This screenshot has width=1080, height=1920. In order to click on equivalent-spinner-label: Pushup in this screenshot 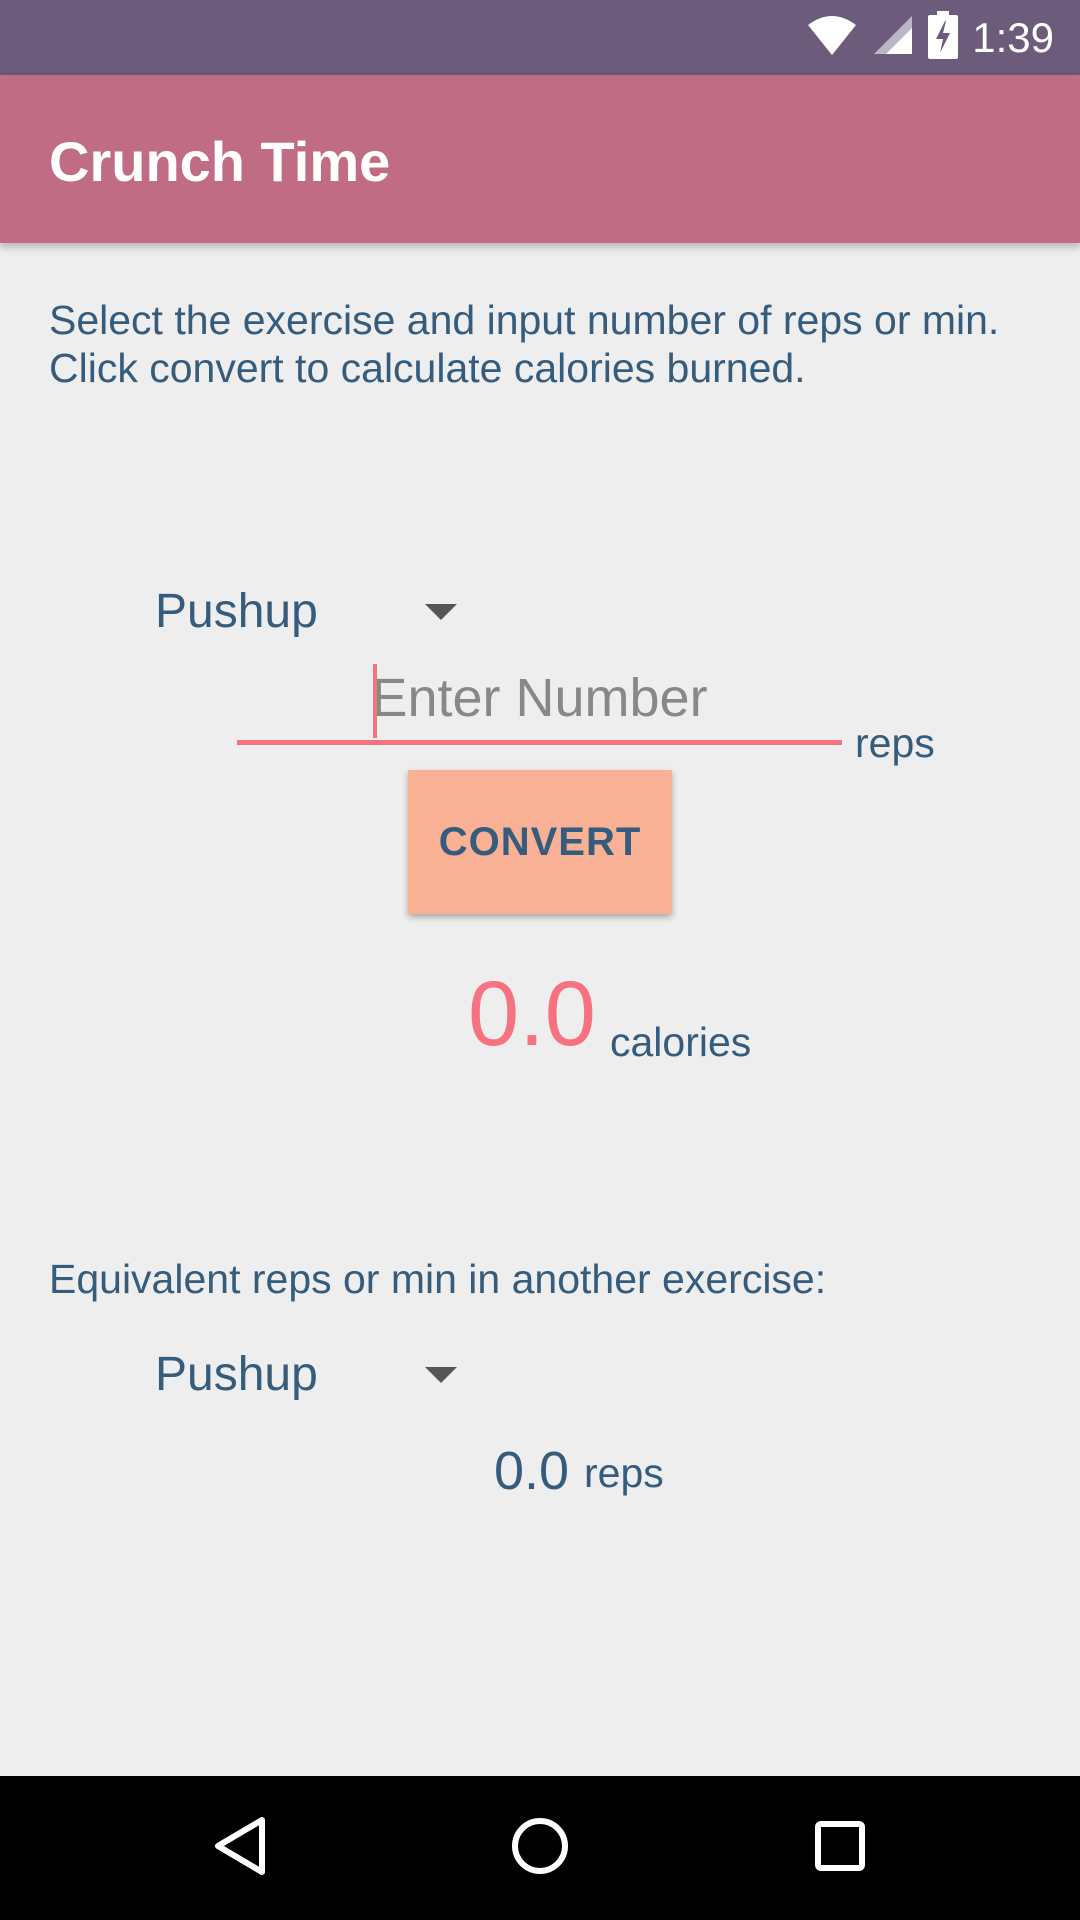, I will do `click(236, 1374)`.